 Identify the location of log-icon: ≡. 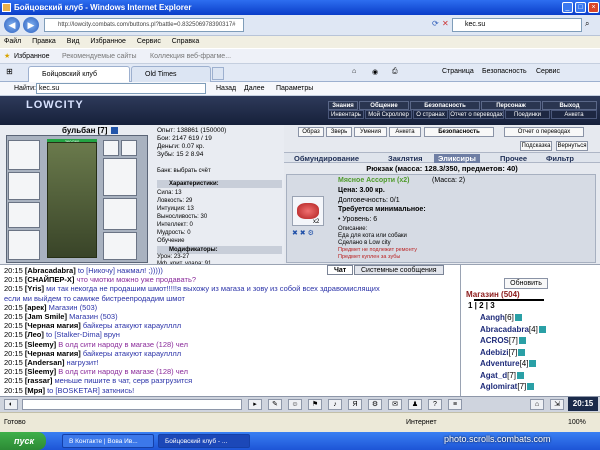
(455, 404).